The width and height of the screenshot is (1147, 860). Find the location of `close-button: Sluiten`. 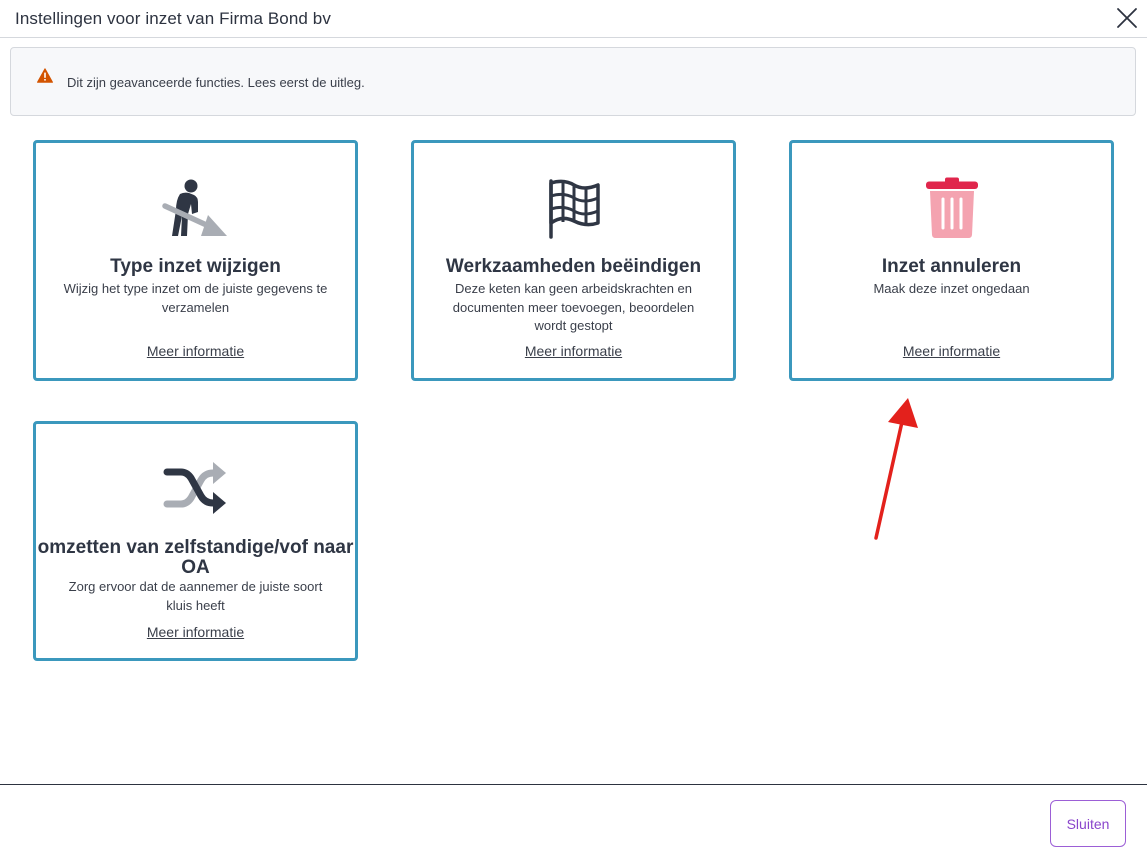

close-button: Sluiten is located at coordinates (1088, 823).